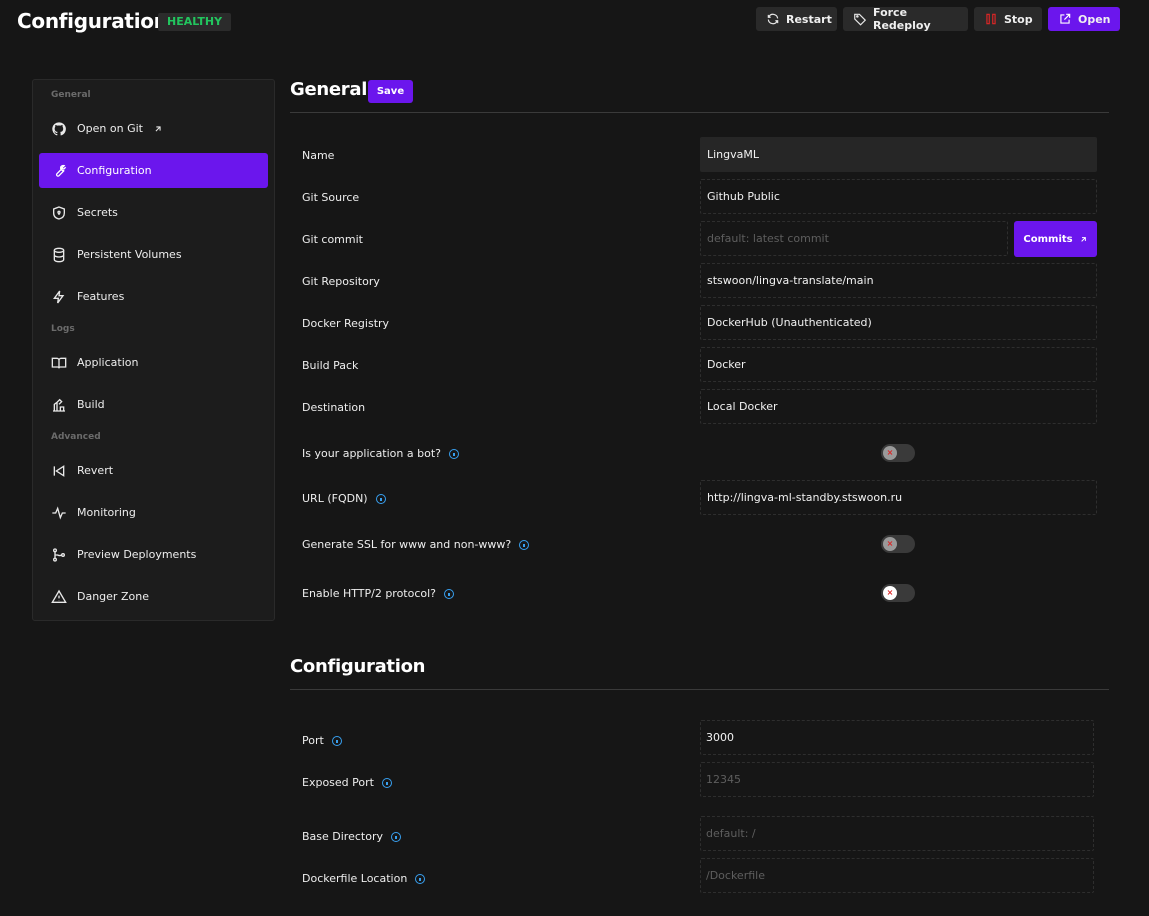  I want to click on sidebar-item-persistent-volumes: Persistent Volumes, so click(153, 254).